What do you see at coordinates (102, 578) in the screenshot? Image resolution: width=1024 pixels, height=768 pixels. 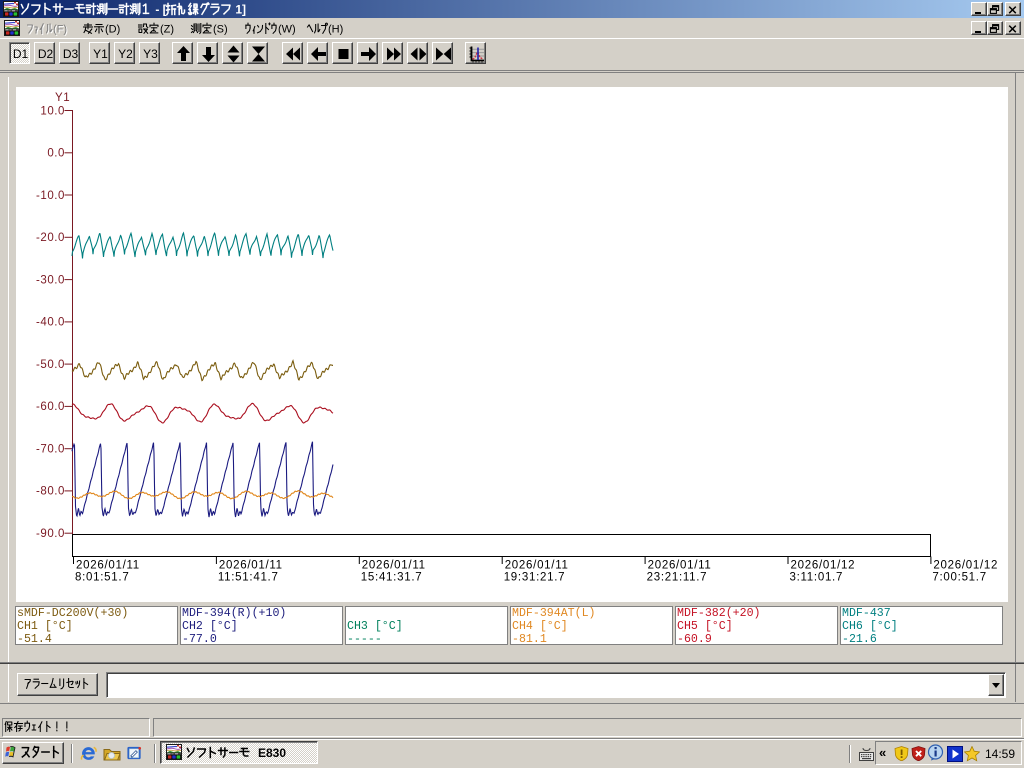 I see `svg-text: 8:01:51.7` at bounding box center [102, 578].